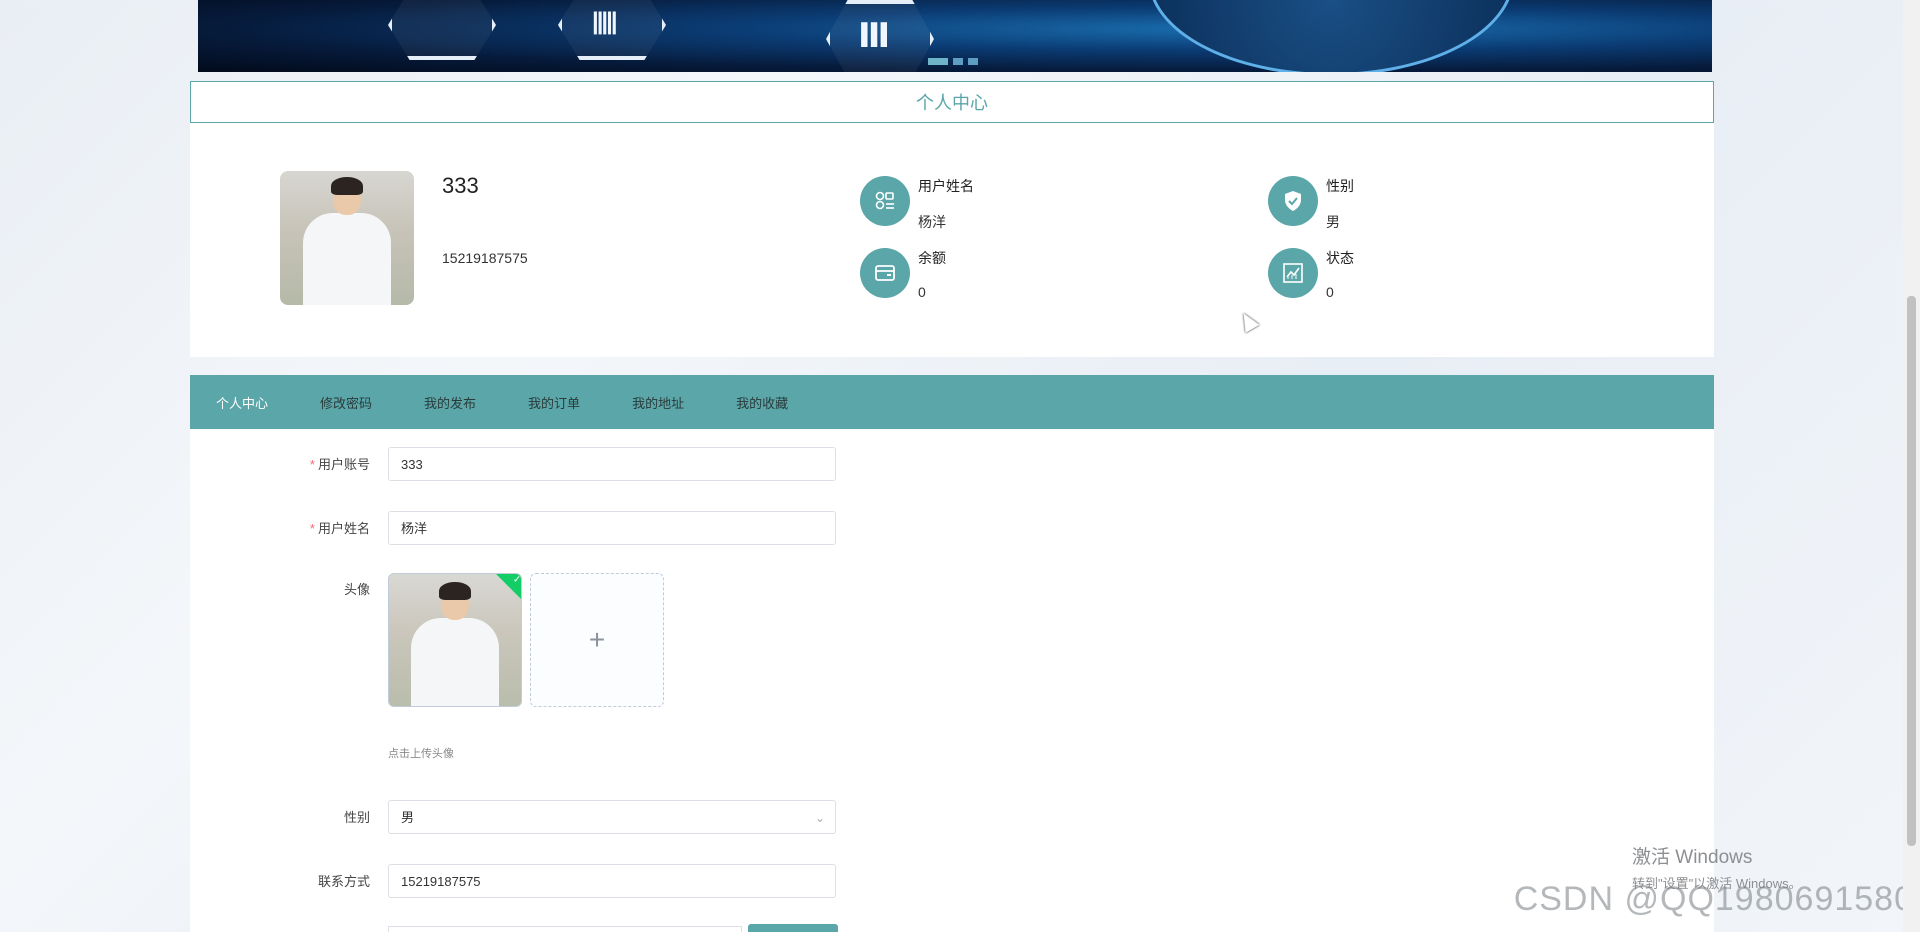 The height and width of the screenshot is (932, 1920). What do you see at coordinates (819, 818) in the screenshot?
I see `chevron-down-icon: ⌄` at bounding box center [819, 818].